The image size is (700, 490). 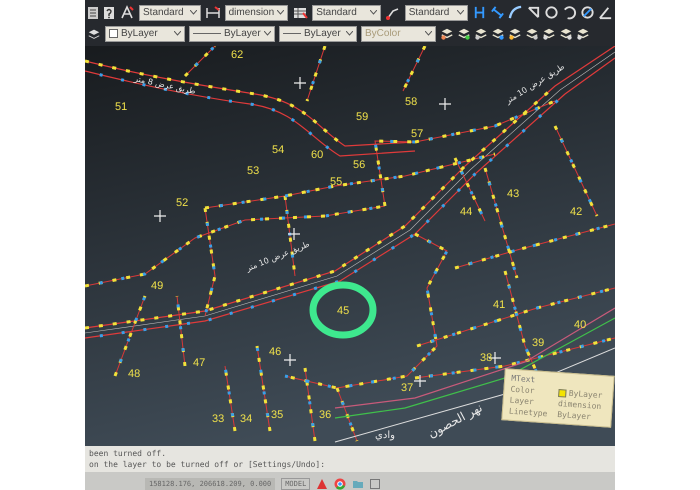 What do you see at coordinates (253, 171) in the screenshot?
I see `parcel-number: 53` at bounding box center [253, 171].